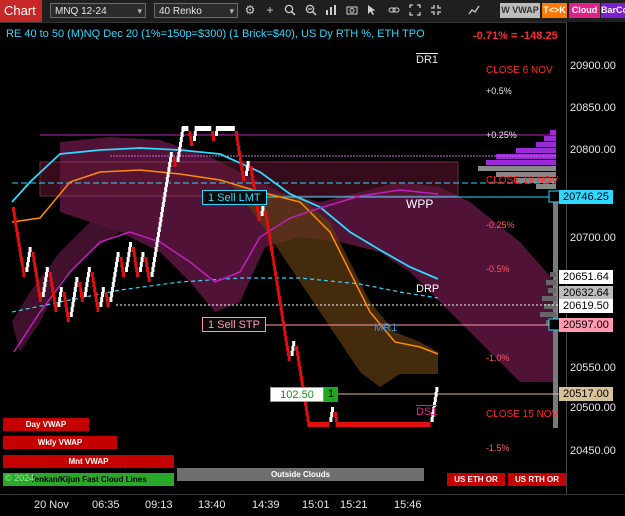 This screenshot has width=625, height=516. I want to click on bar-type-selector: 40 Renko ▾, so click(196, 10).